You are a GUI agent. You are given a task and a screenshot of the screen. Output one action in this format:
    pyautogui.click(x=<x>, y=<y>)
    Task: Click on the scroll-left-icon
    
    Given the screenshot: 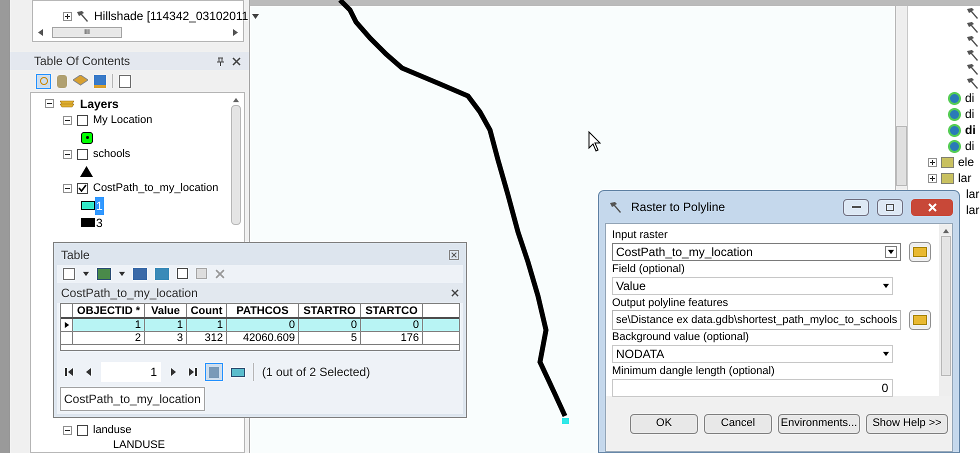 What is the action you would take?
    pyautogui.click(x=40, y=32)
    